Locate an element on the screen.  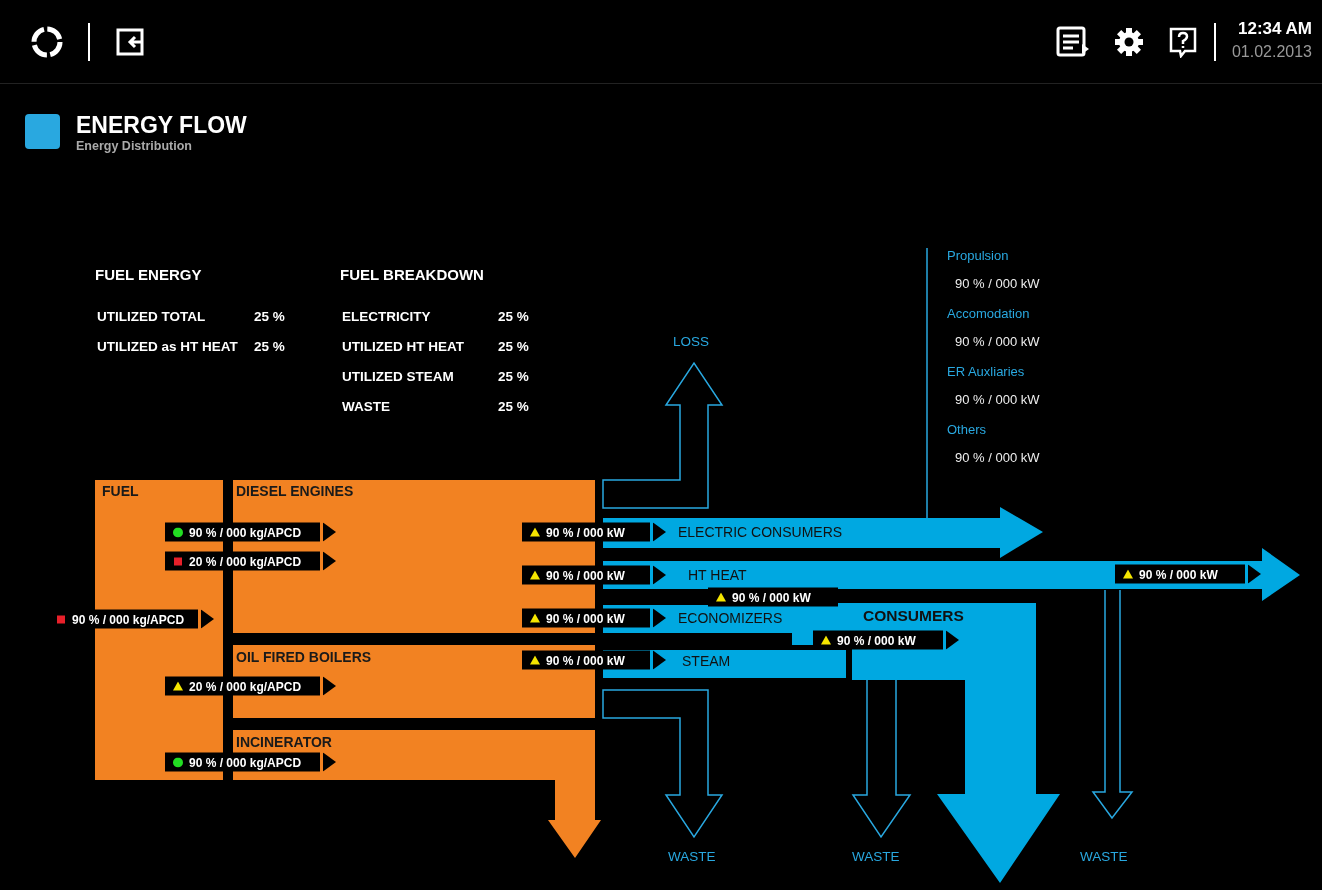
flow-label: ELECTRIC CONSUMERS is located at coordinates (760, 532).